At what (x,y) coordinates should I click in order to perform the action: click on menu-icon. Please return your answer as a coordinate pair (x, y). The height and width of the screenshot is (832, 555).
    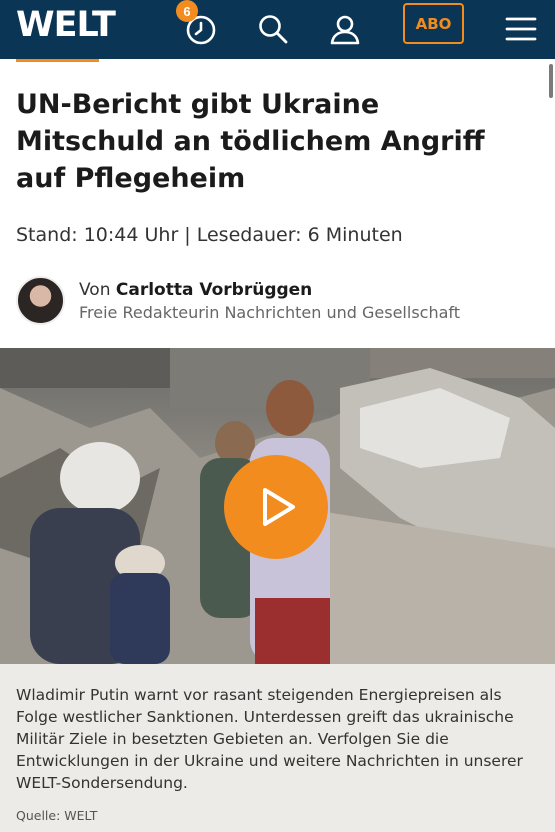
    Looking at the image, I should click on (521, 29).